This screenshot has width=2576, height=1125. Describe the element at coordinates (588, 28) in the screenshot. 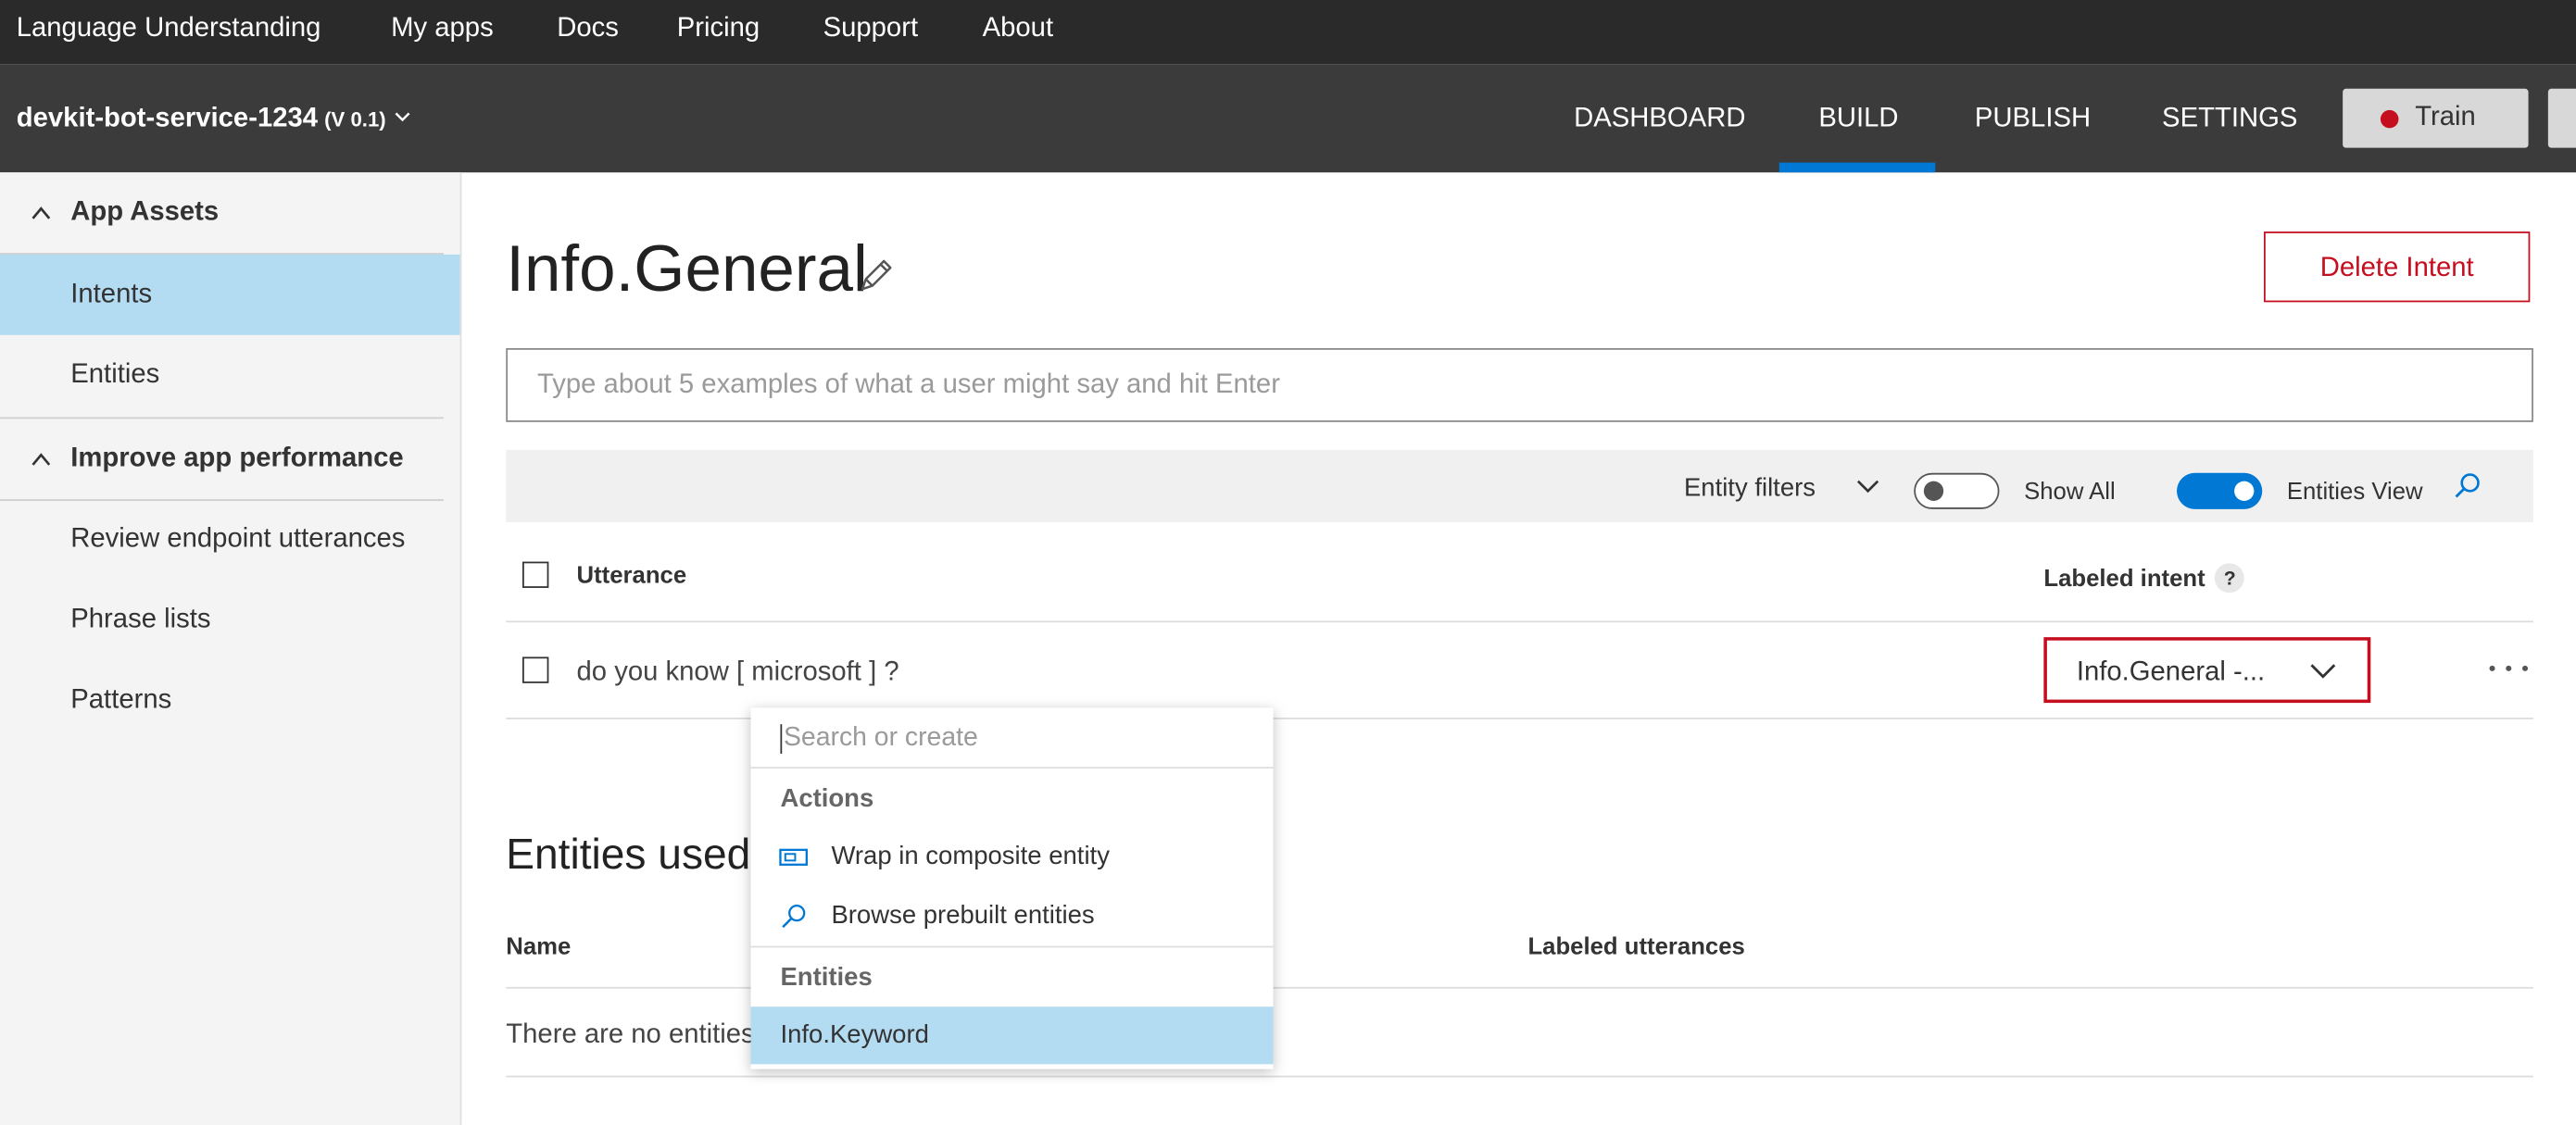

I see `top-nav-docs: Docs` at that location.